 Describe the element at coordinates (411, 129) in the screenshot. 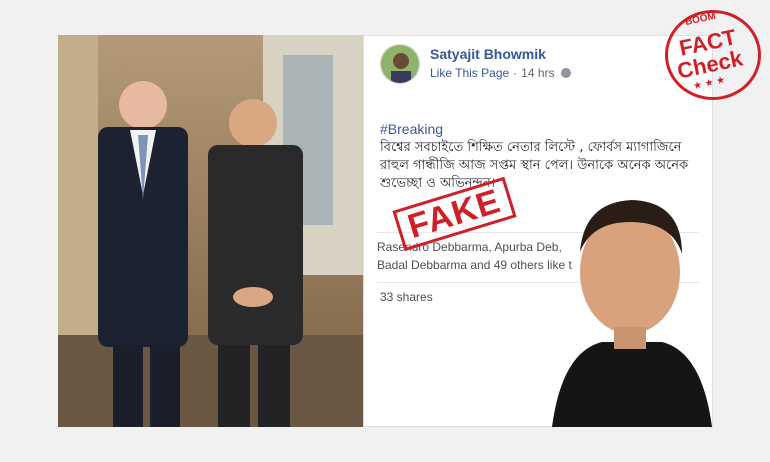

I see `hashtag-link: #Breaking` at that location.